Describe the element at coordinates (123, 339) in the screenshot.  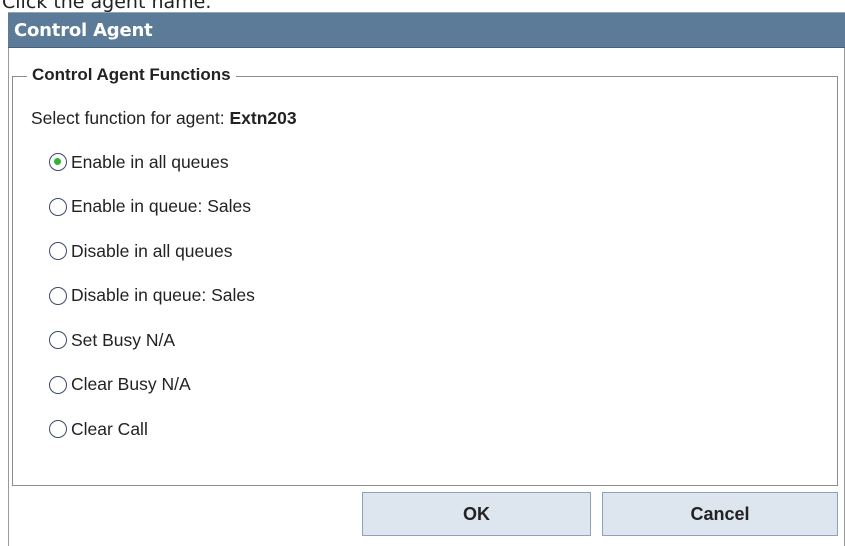
I see `radio-label: Set Busy N/A` at that location.